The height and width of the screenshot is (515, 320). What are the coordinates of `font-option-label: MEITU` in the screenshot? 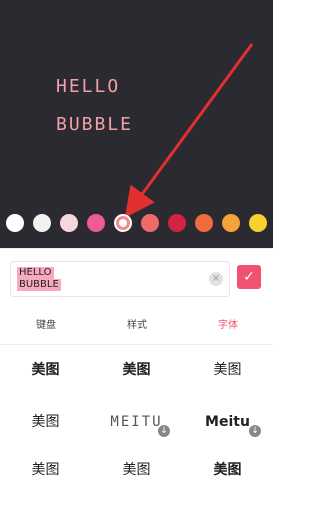 It's located at (136, 422).